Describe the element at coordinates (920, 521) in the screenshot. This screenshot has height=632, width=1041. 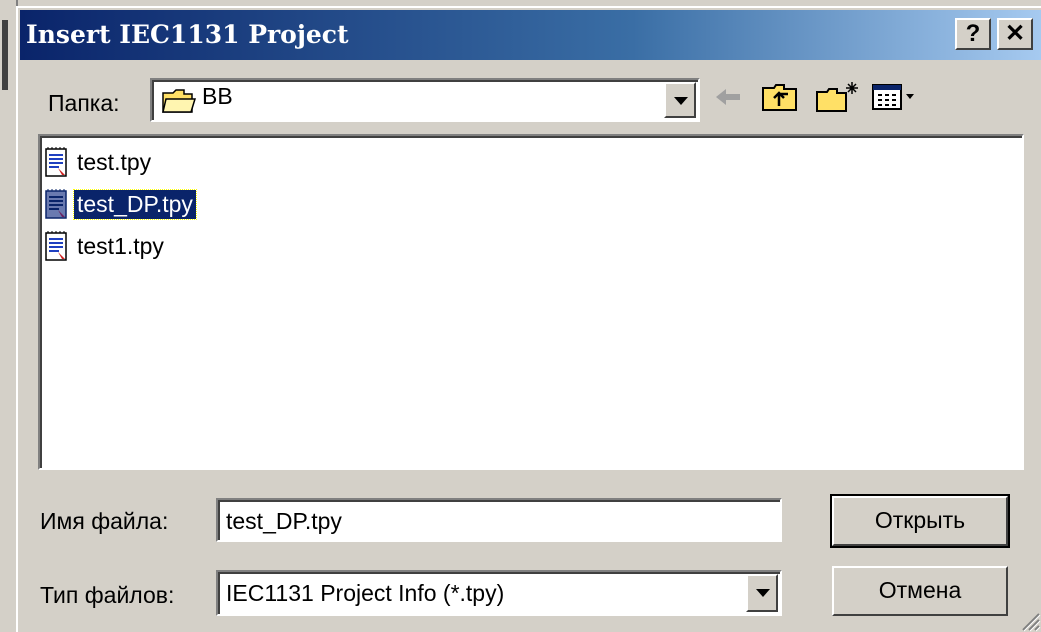
I see `open-button: Открыть` at that location.